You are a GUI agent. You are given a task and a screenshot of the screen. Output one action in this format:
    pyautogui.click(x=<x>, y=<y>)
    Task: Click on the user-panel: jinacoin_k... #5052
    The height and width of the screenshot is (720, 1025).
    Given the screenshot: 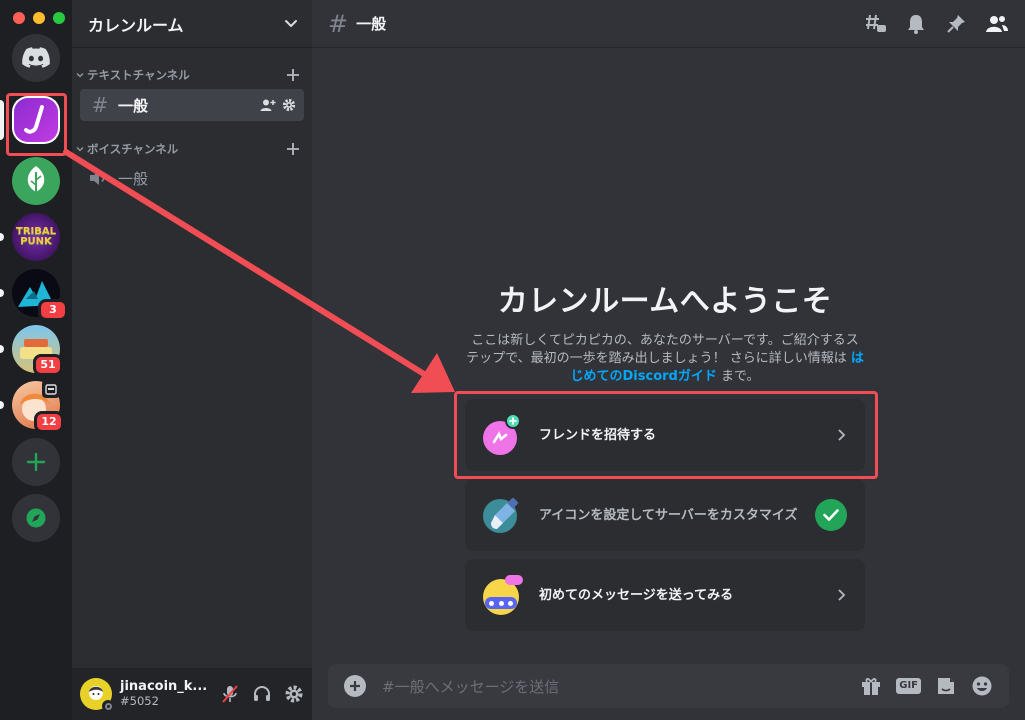 What is the action you would take?
    pyautogui.click(x=192, y=694)
    